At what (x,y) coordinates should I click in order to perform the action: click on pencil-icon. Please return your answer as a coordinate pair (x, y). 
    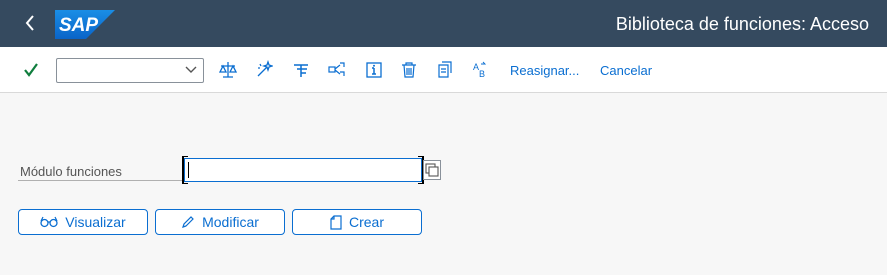
    Looking at the image, I should click on (188, 222).